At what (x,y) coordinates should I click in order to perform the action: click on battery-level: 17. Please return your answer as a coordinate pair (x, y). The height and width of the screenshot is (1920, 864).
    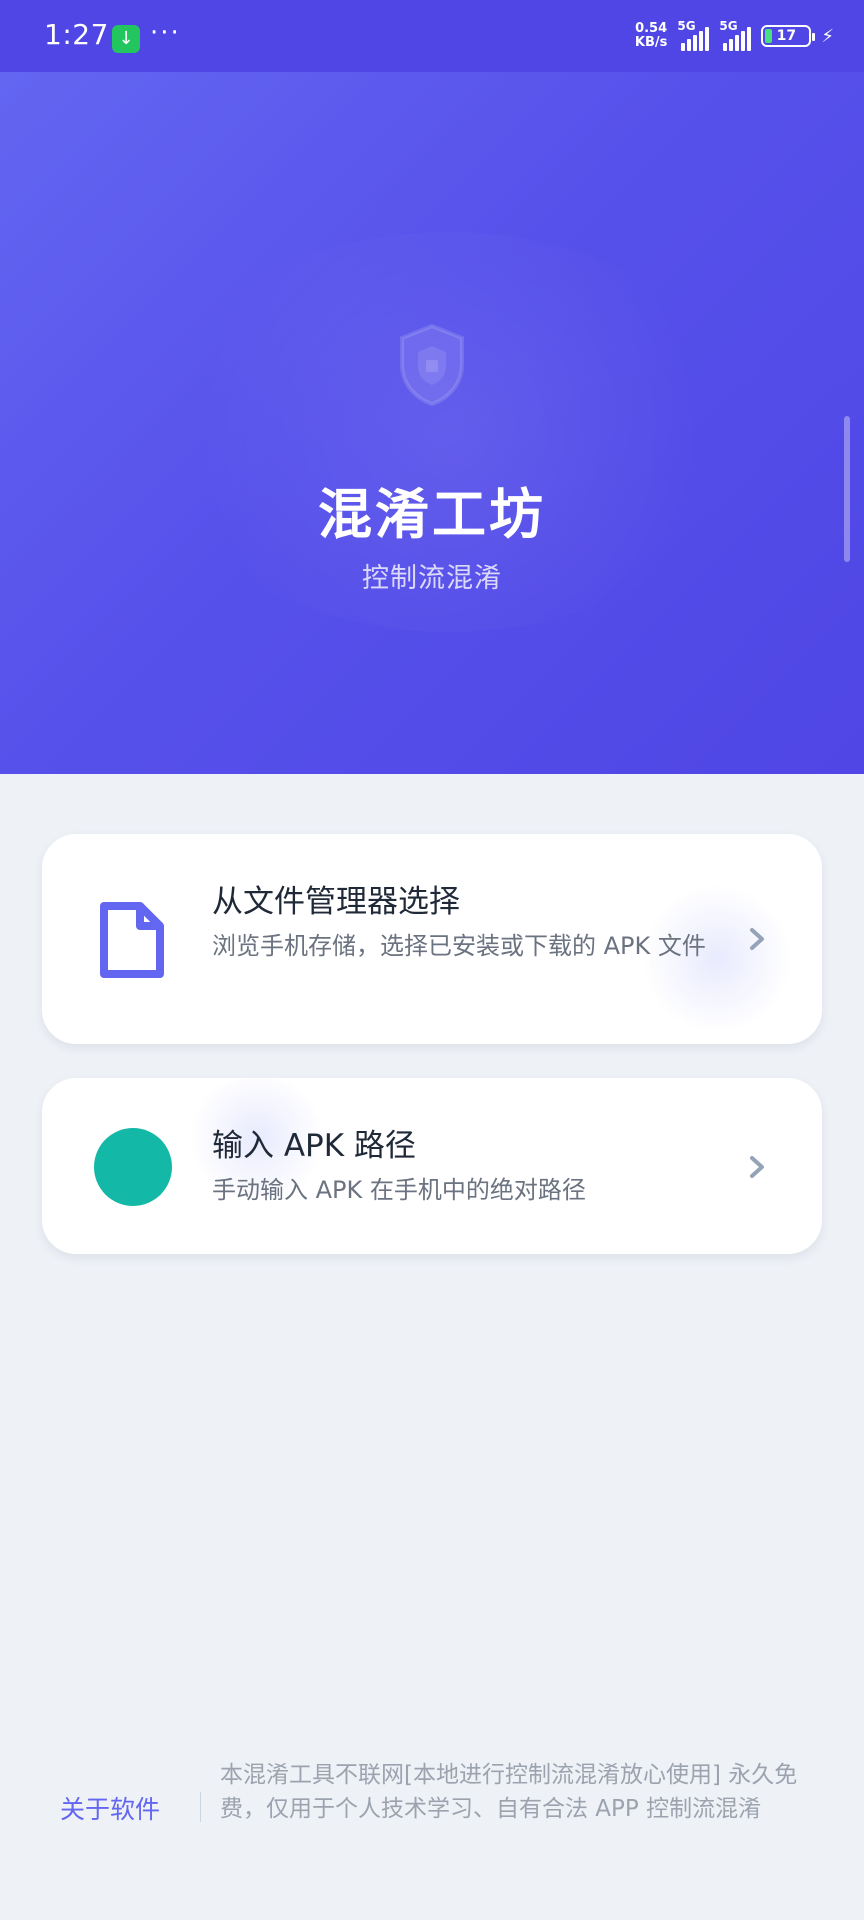
    Looking at the image, I should click on (786, 36).